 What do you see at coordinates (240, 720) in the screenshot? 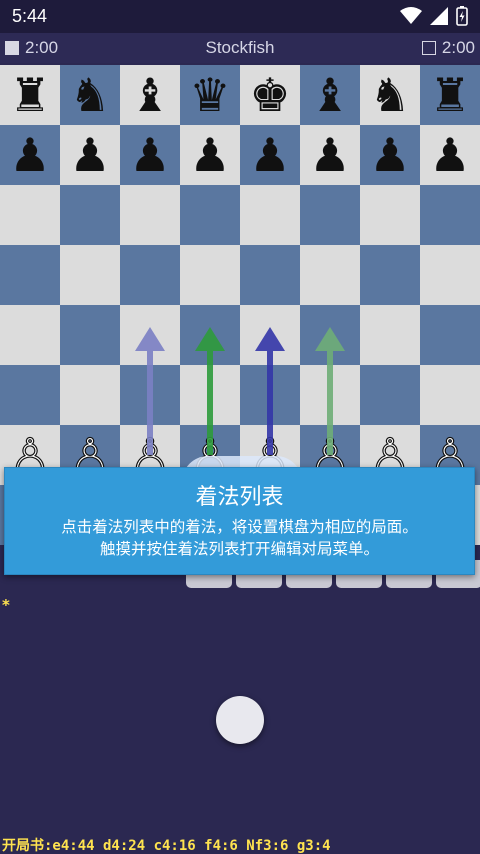
I see `floating-action-button` at bounding box center [240, 720].